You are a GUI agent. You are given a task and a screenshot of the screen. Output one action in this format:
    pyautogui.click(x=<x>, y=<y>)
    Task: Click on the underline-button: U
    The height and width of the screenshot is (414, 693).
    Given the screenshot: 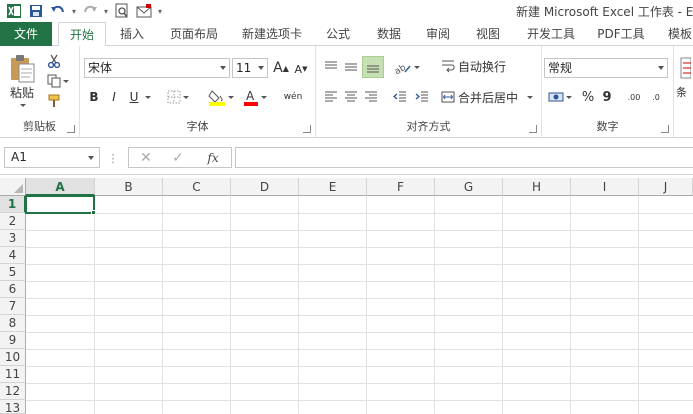 What is the action you would take?
    pyautogui.click(x=134, y=97)
    